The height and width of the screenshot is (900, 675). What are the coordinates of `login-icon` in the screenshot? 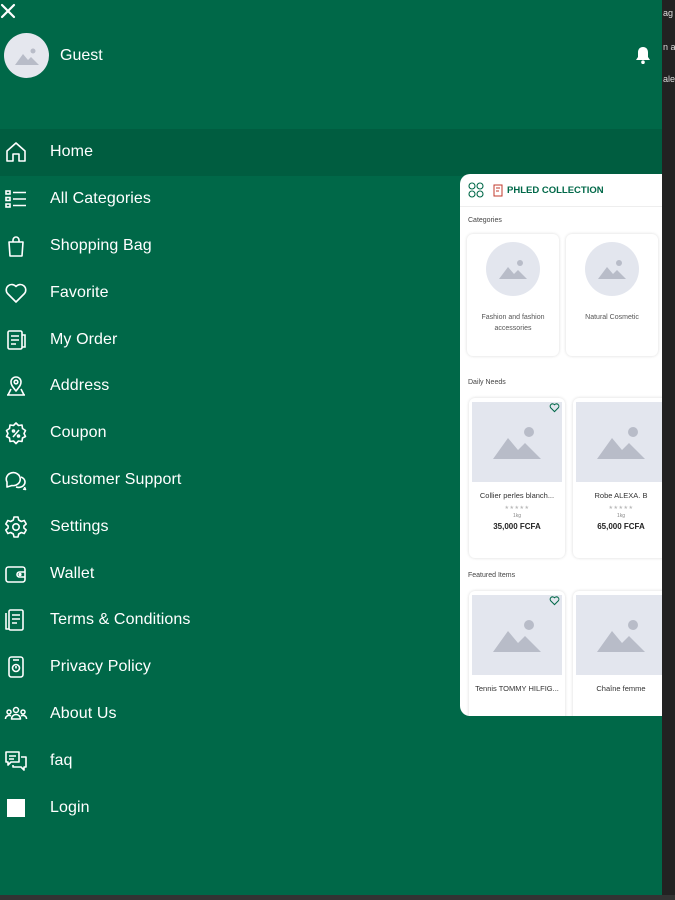 It's located at (16, 808).